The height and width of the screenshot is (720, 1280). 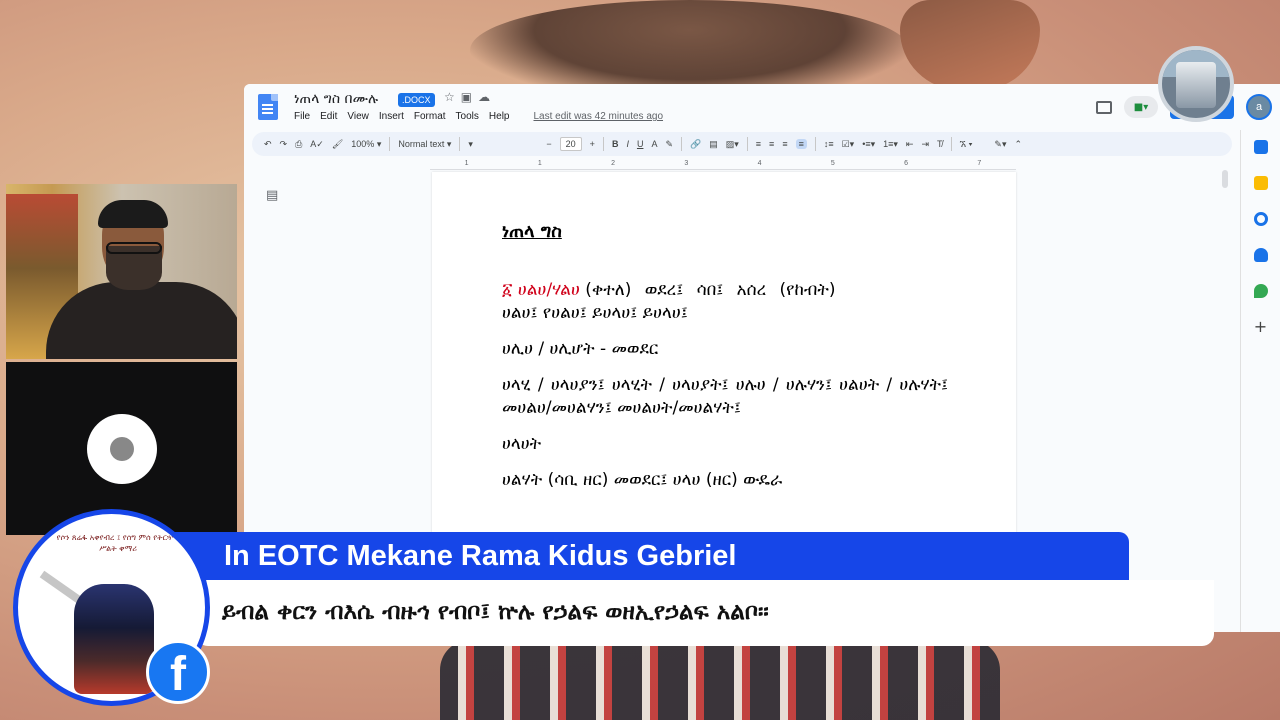 What do you see at coordinates (467, 116) in the screenshot?
I see `menu-tools: Tools` at bounding box center [467, 116].